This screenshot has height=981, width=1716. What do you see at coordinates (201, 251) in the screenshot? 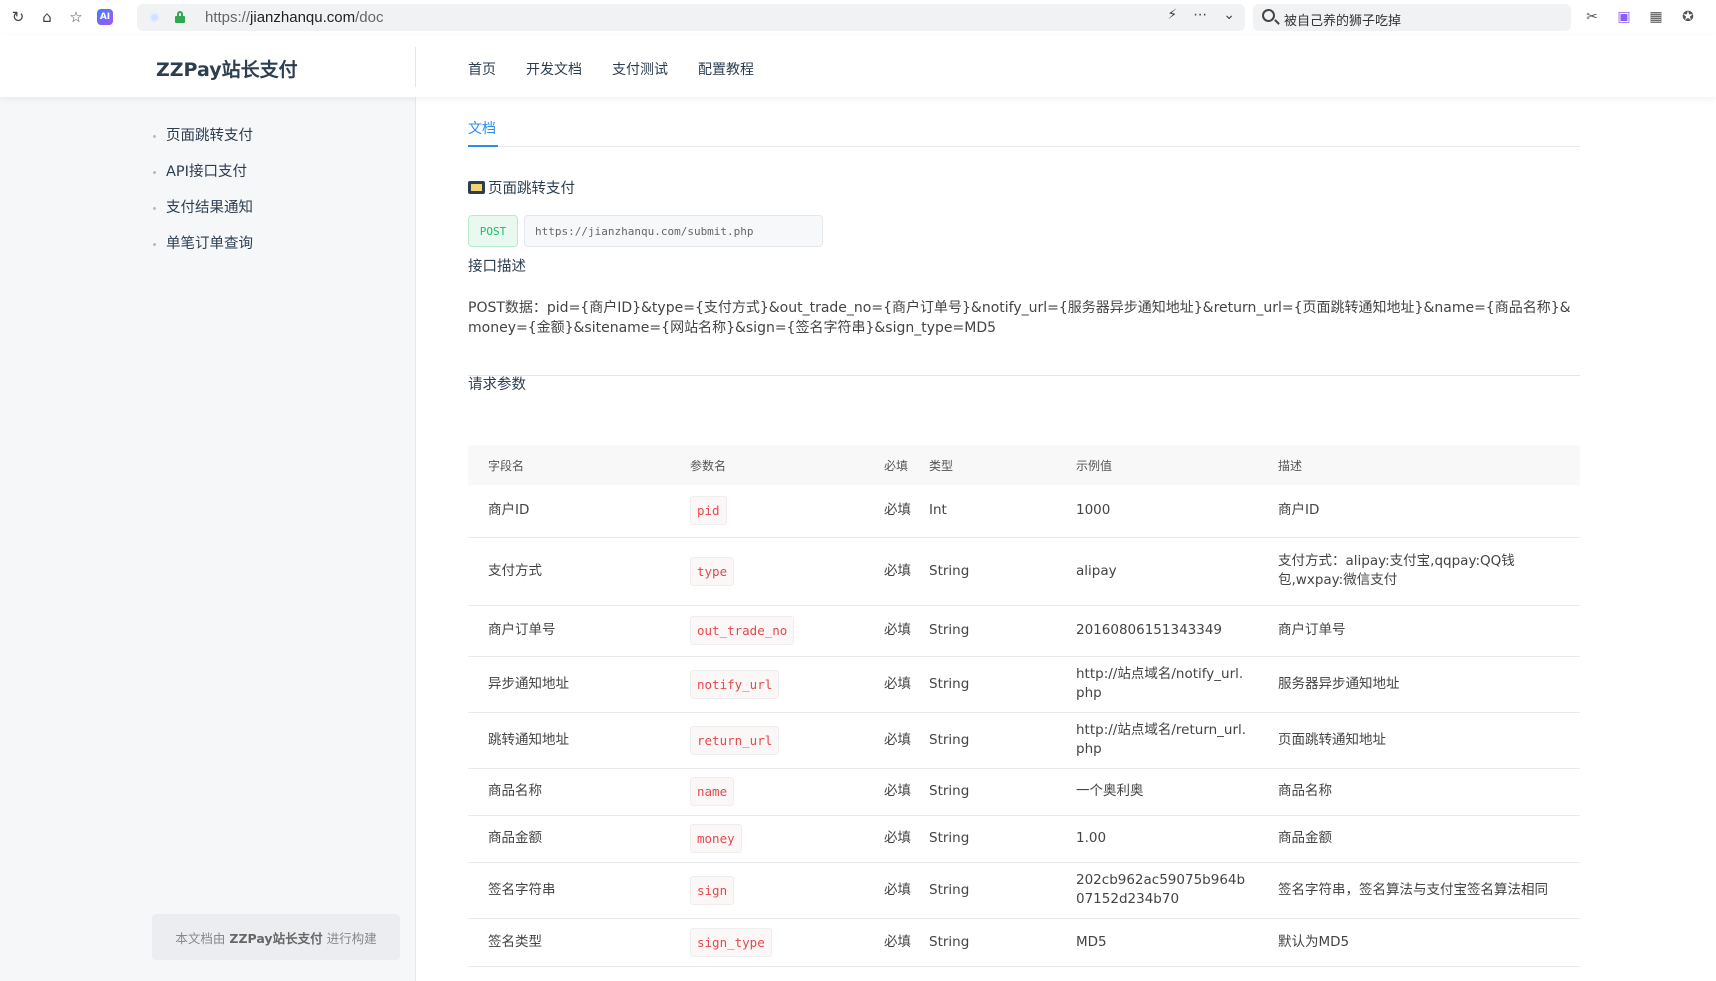
I see `sidebar-item-order-query: 单笔订单查询` at bounding box center [201, 251].